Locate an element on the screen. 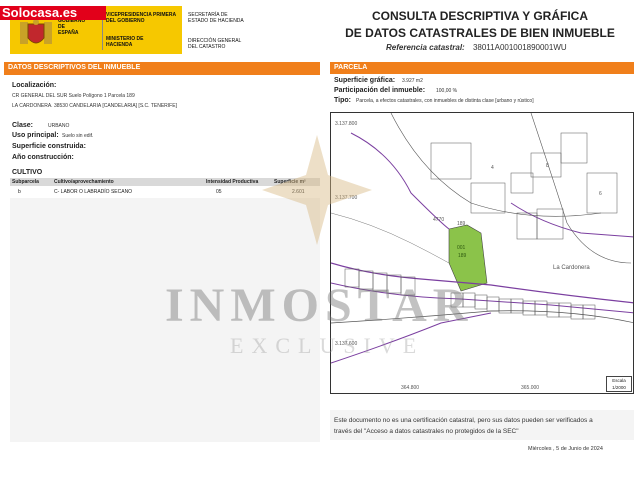  clase-label: Clase: is located at coordinates (23, 125).